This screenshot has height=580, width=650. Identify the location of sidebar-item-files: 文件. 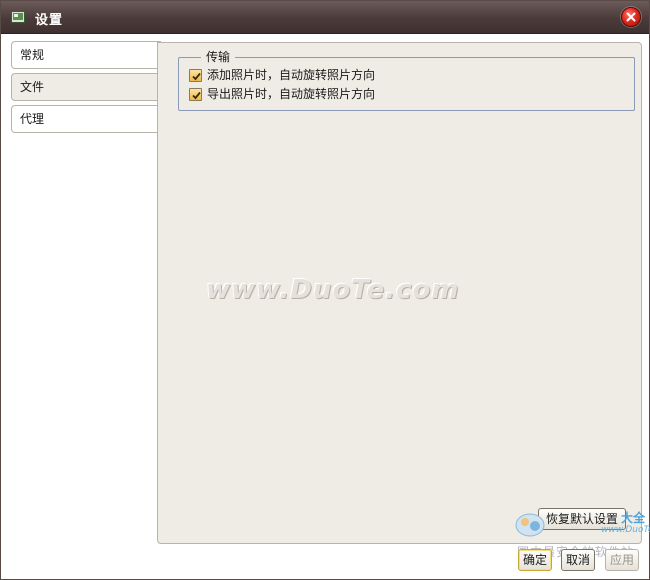
(86, 87).